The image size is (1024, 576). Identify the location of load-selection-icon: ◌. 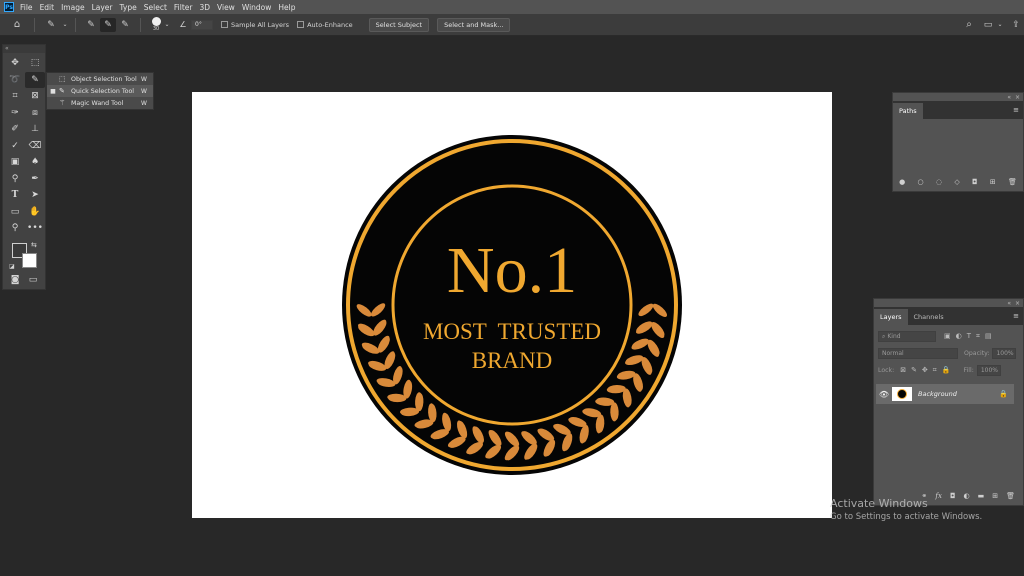
(939, 182).